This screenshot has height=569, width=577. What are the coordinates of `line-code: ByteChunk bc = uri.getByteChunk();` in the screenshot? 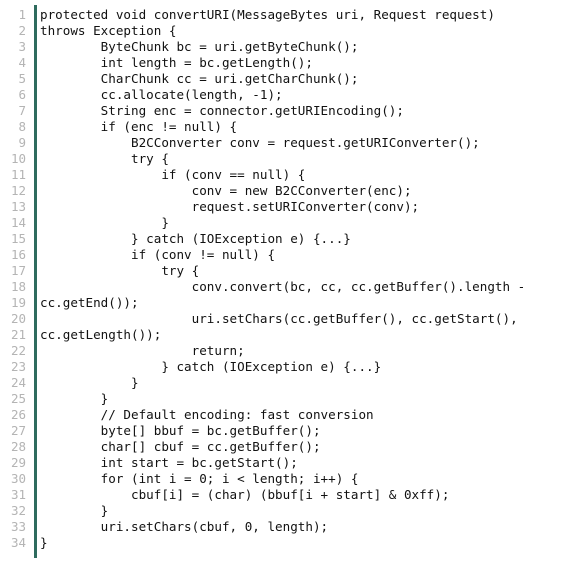 It's located at (199, 46).